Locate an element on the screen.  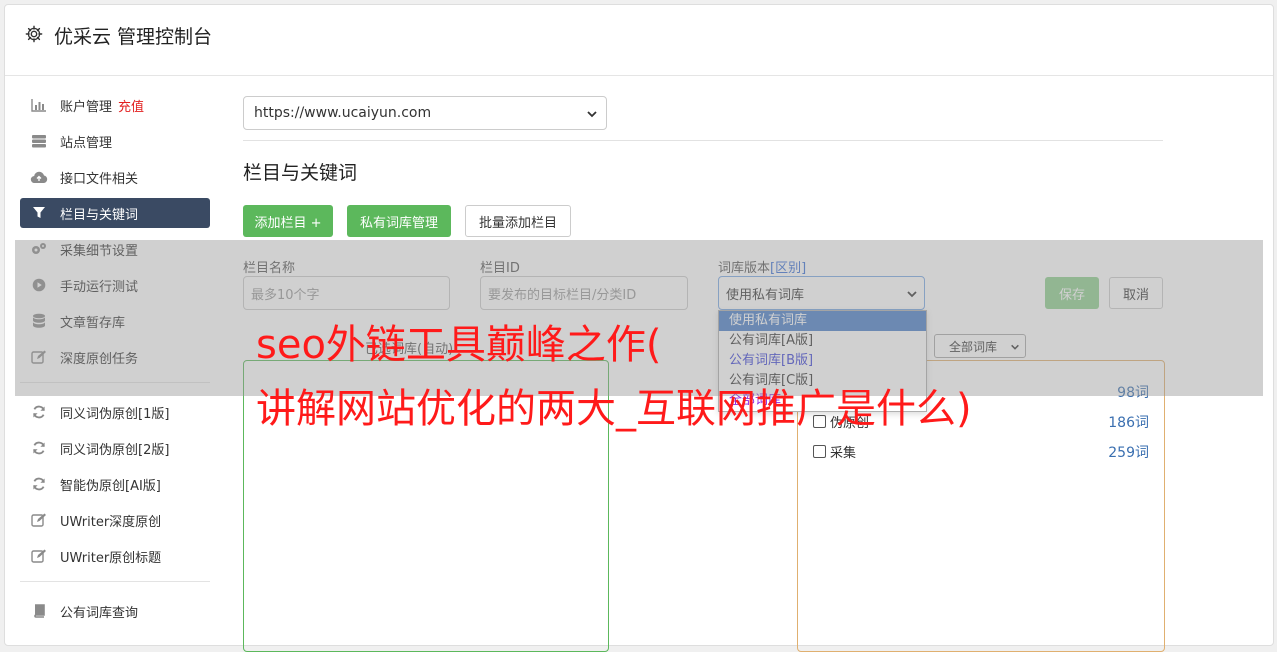
sidebar-item-synonym-v2: 同义词伪原创[2版] is located at coordinates (115, 448).